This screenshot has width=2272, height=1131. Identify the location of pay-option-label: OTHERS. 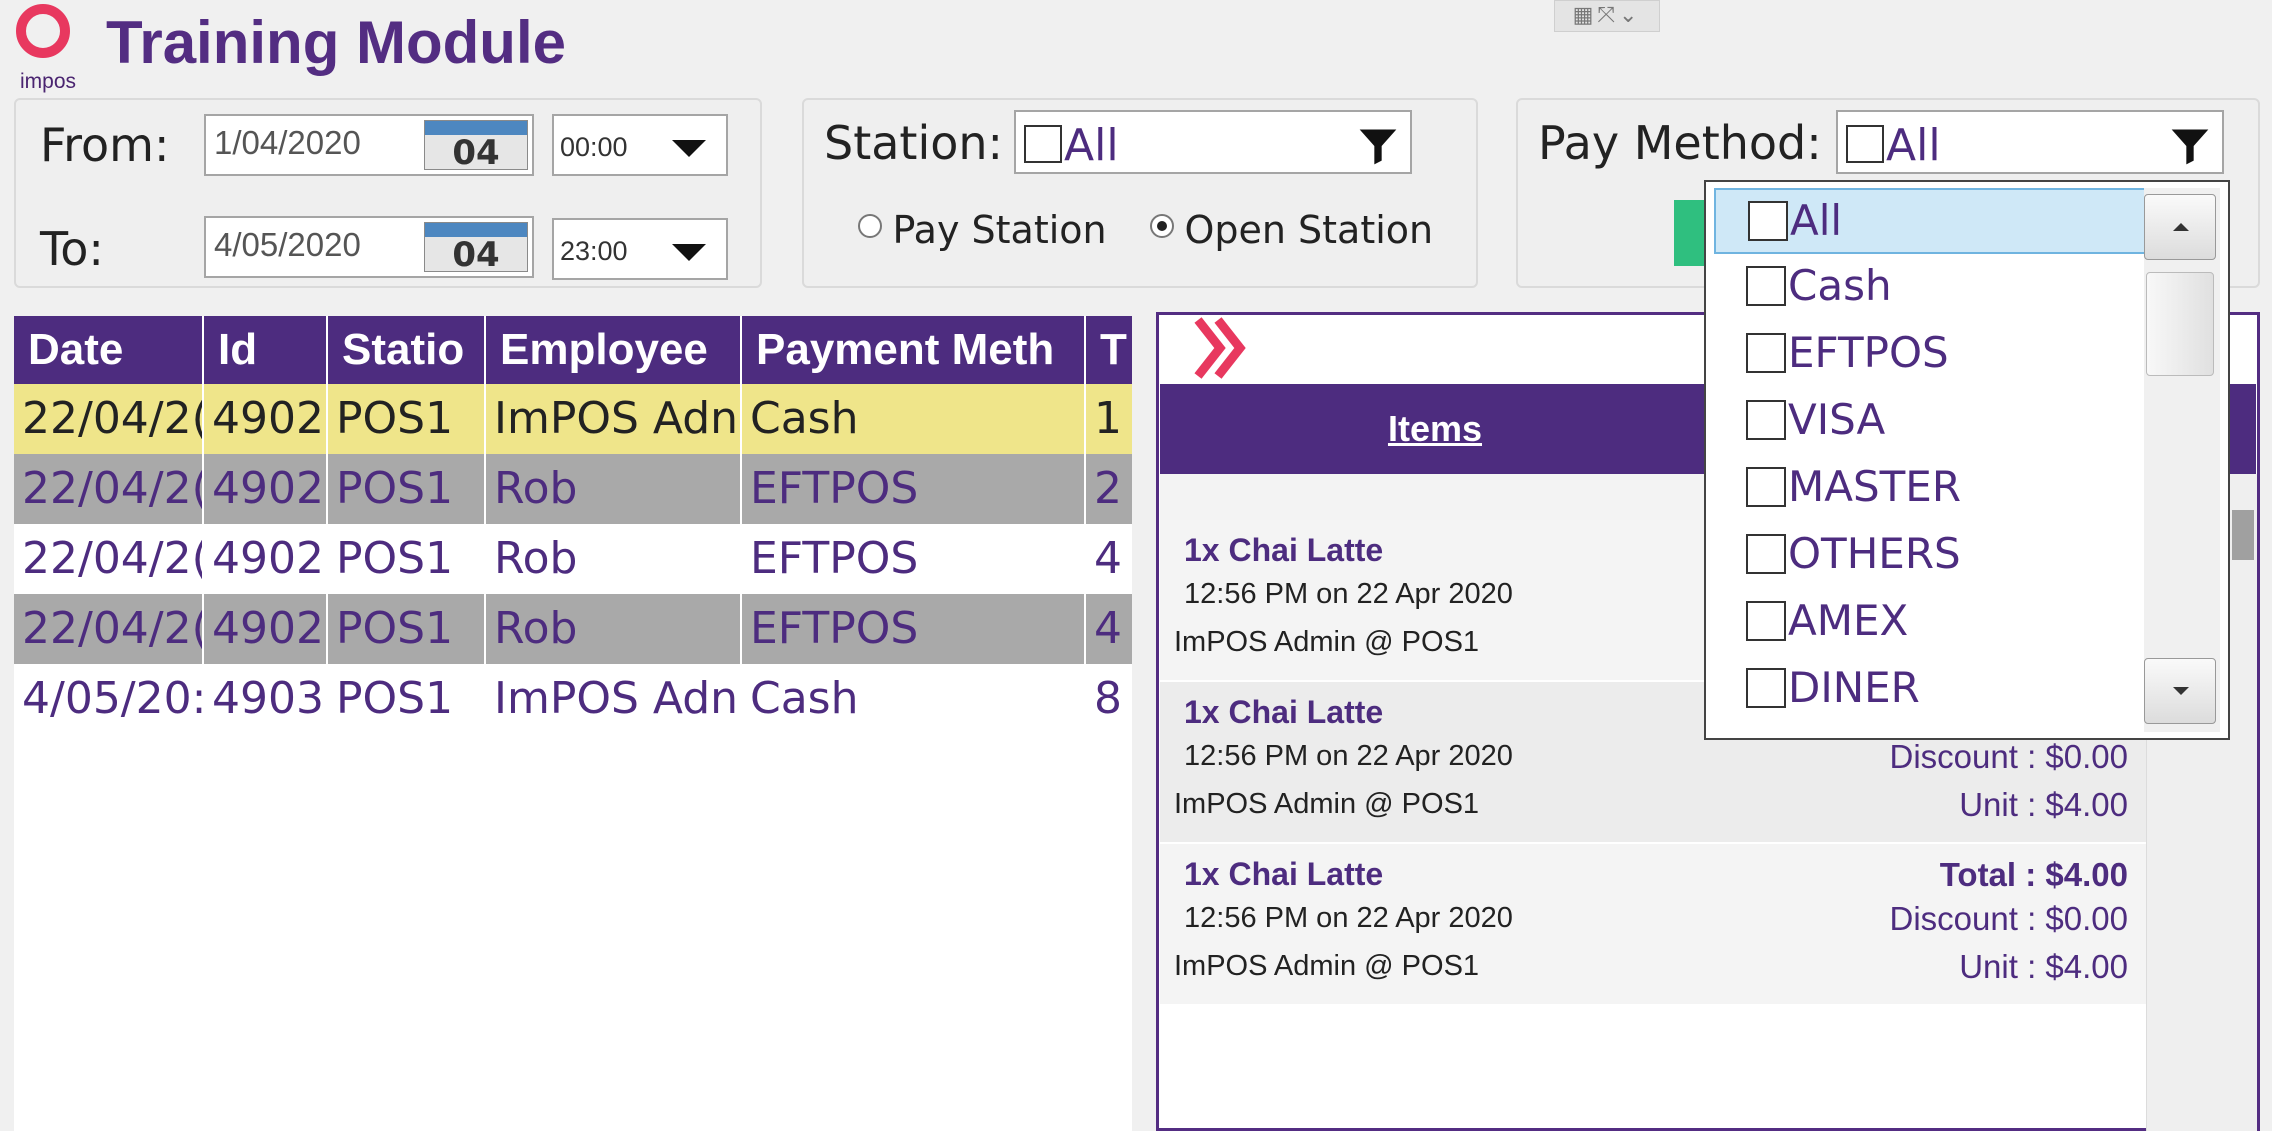
(1874, 553).